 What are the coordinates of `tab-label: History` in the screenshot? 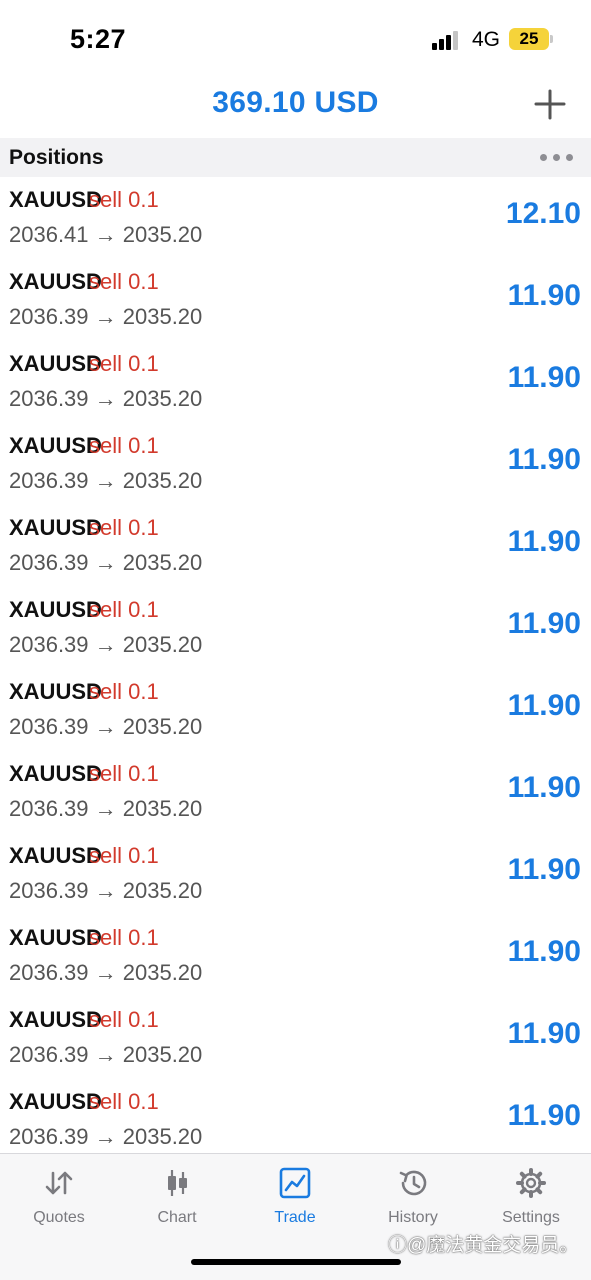 It's located at (413, 1217).